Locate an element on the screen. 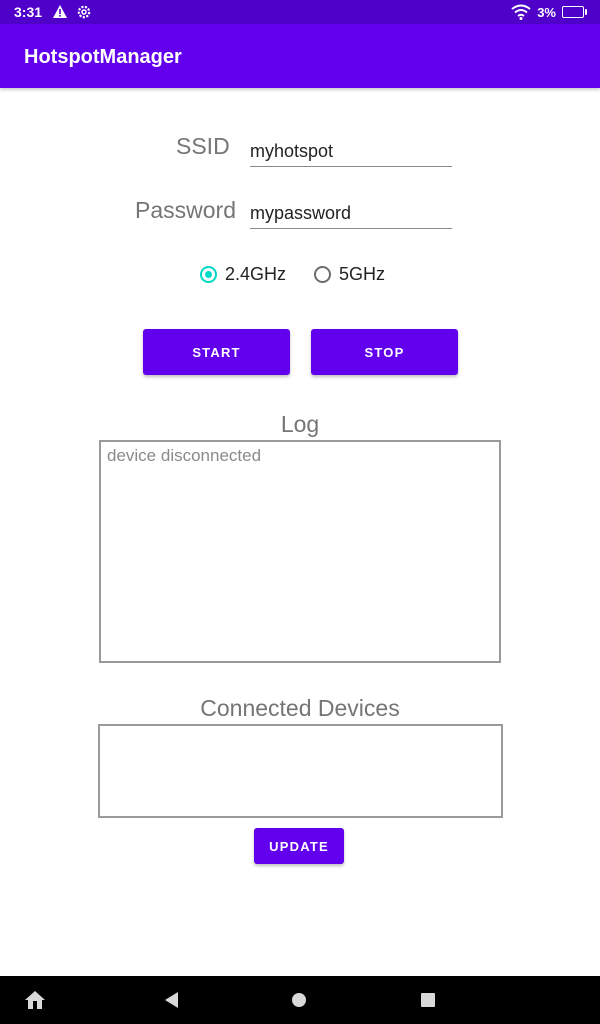  app-bar: HotspotManager is located at coordinates (300, 56).